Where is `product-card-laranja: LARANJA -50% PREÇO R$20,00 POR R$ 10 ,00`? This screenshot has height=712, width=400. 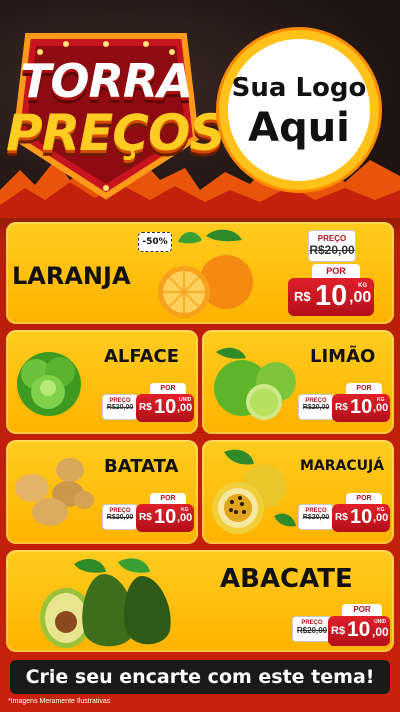 product-card-laranja: LARANJA -50% PREÇO R$20,00 POR R$ 10 ,00 is located at coordinates (200, 273).